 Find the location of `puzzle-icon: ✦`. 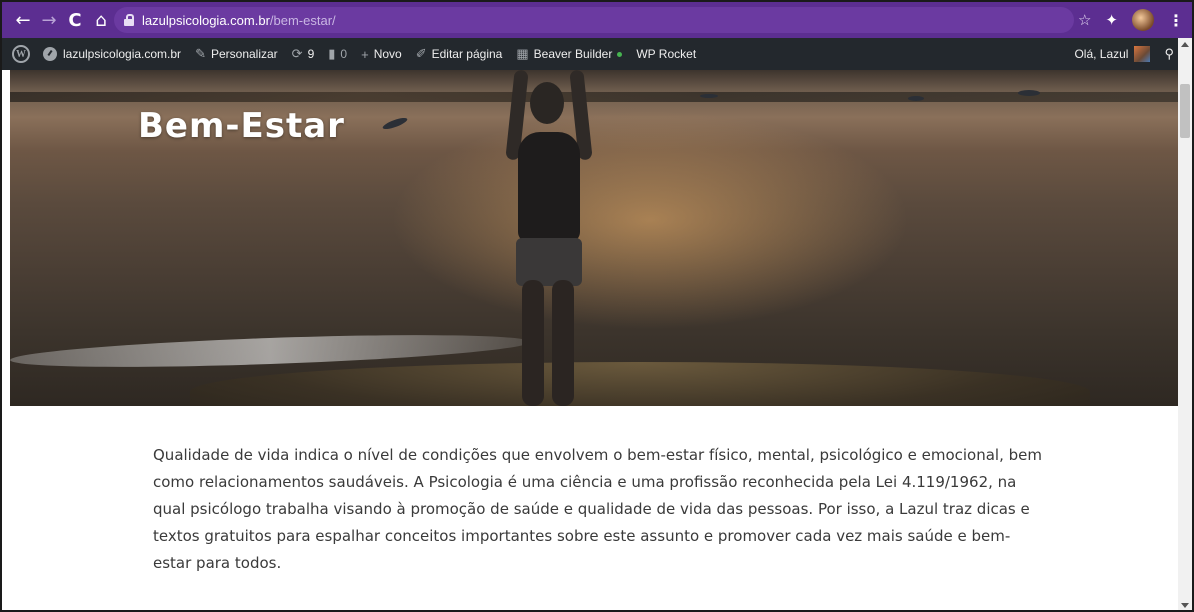

puzzle-icon: ✦ is located at coordinates (1111, 20).